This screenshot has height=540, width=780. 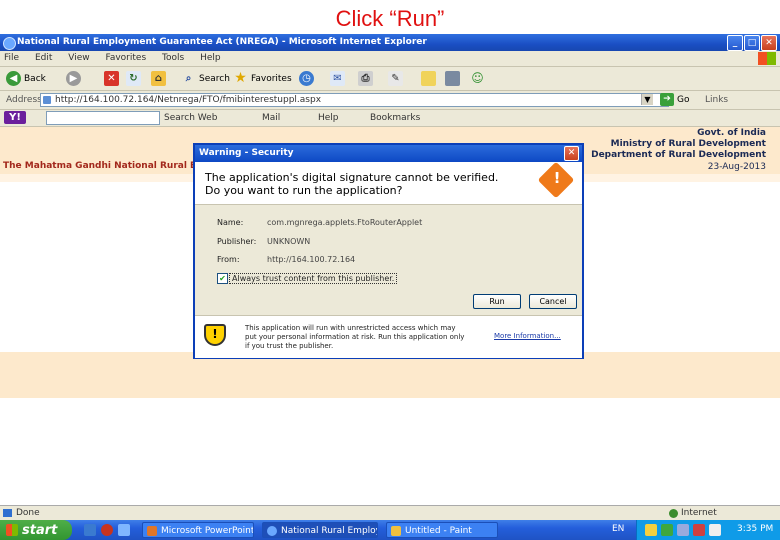 I want to click on search-button: ⌕ Search, so click(x=205, y=78).